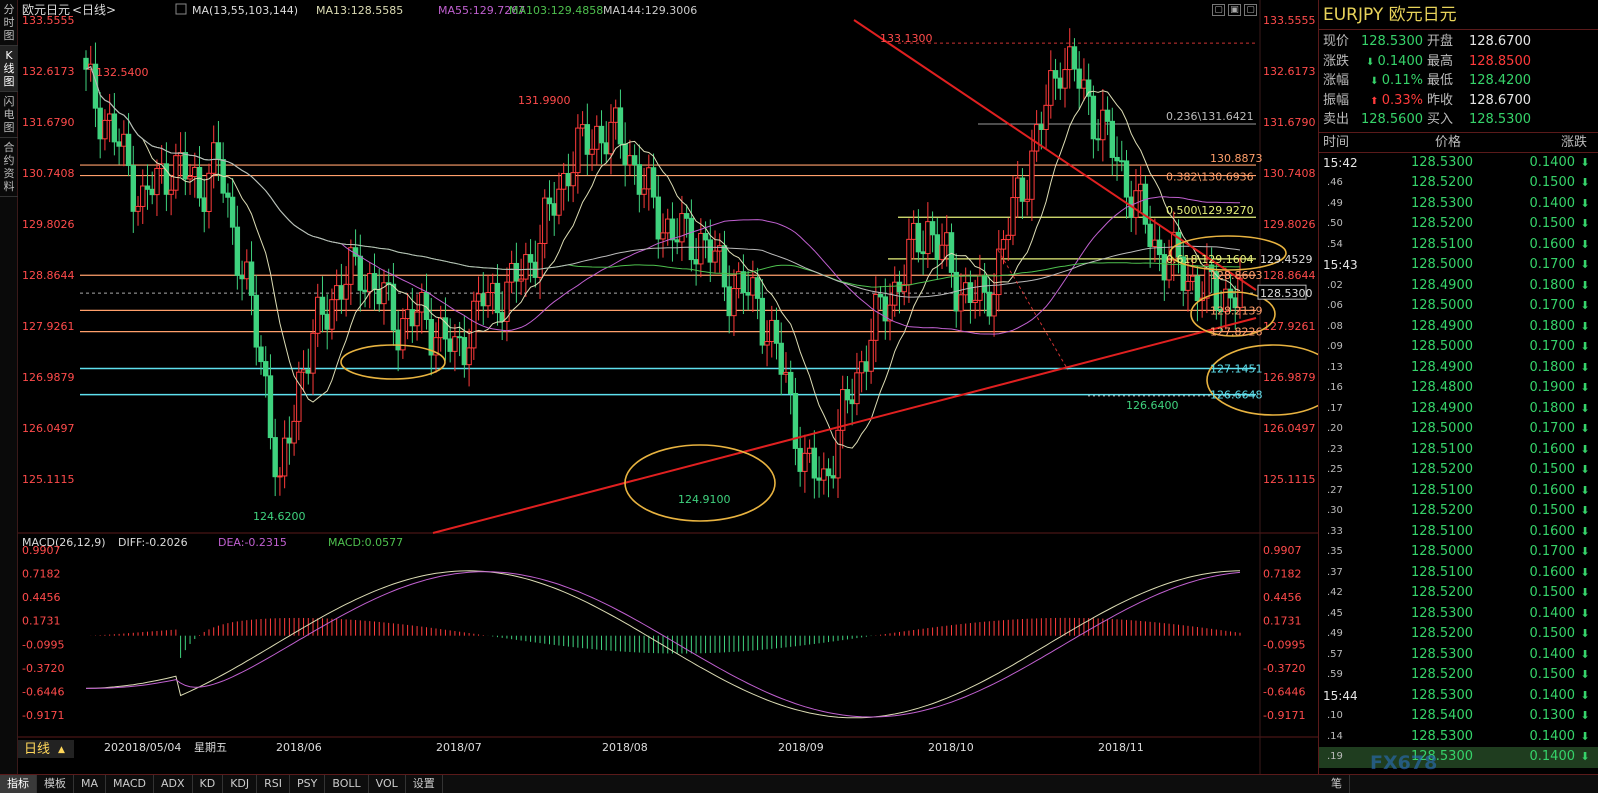  I want to click on tick-row: 15:44 128.5300 0.1400 ⬇, so click(1458, 696).